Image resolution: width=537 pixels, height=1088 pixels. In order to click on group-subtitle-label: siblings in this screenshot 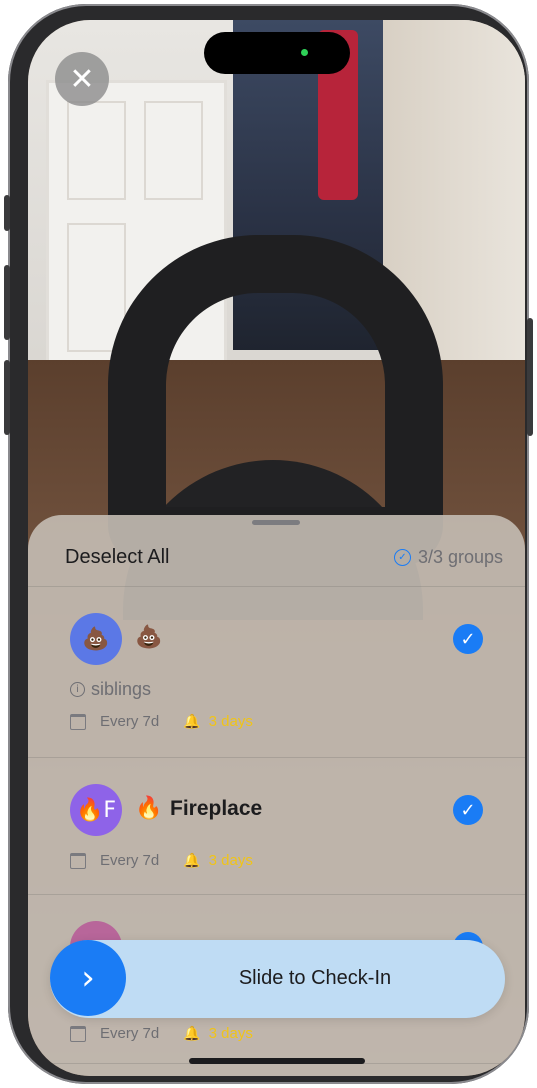, I will do `click(121, 689)`.